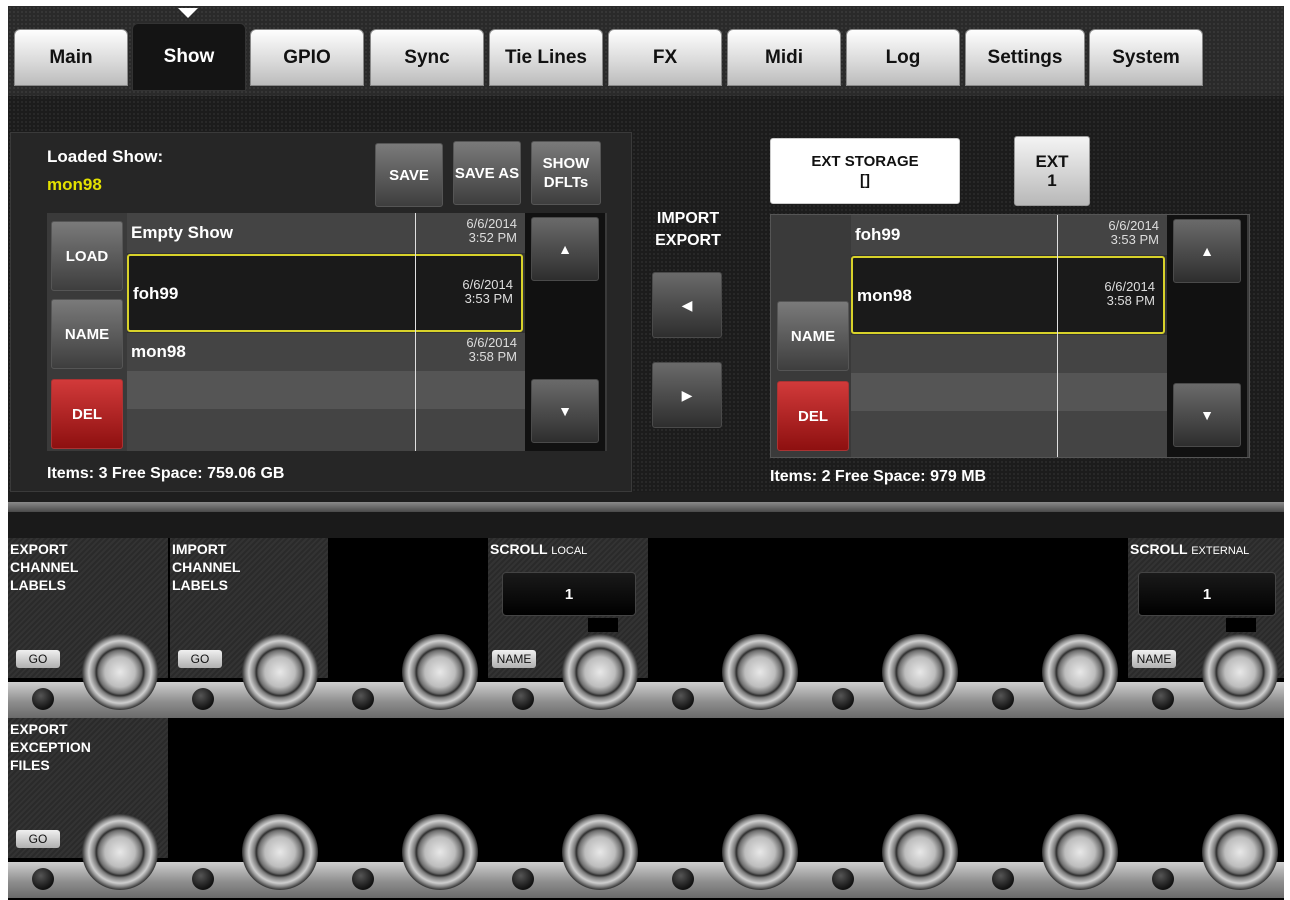  I want to click on tab-settings: Settings, so click(1025, 57).